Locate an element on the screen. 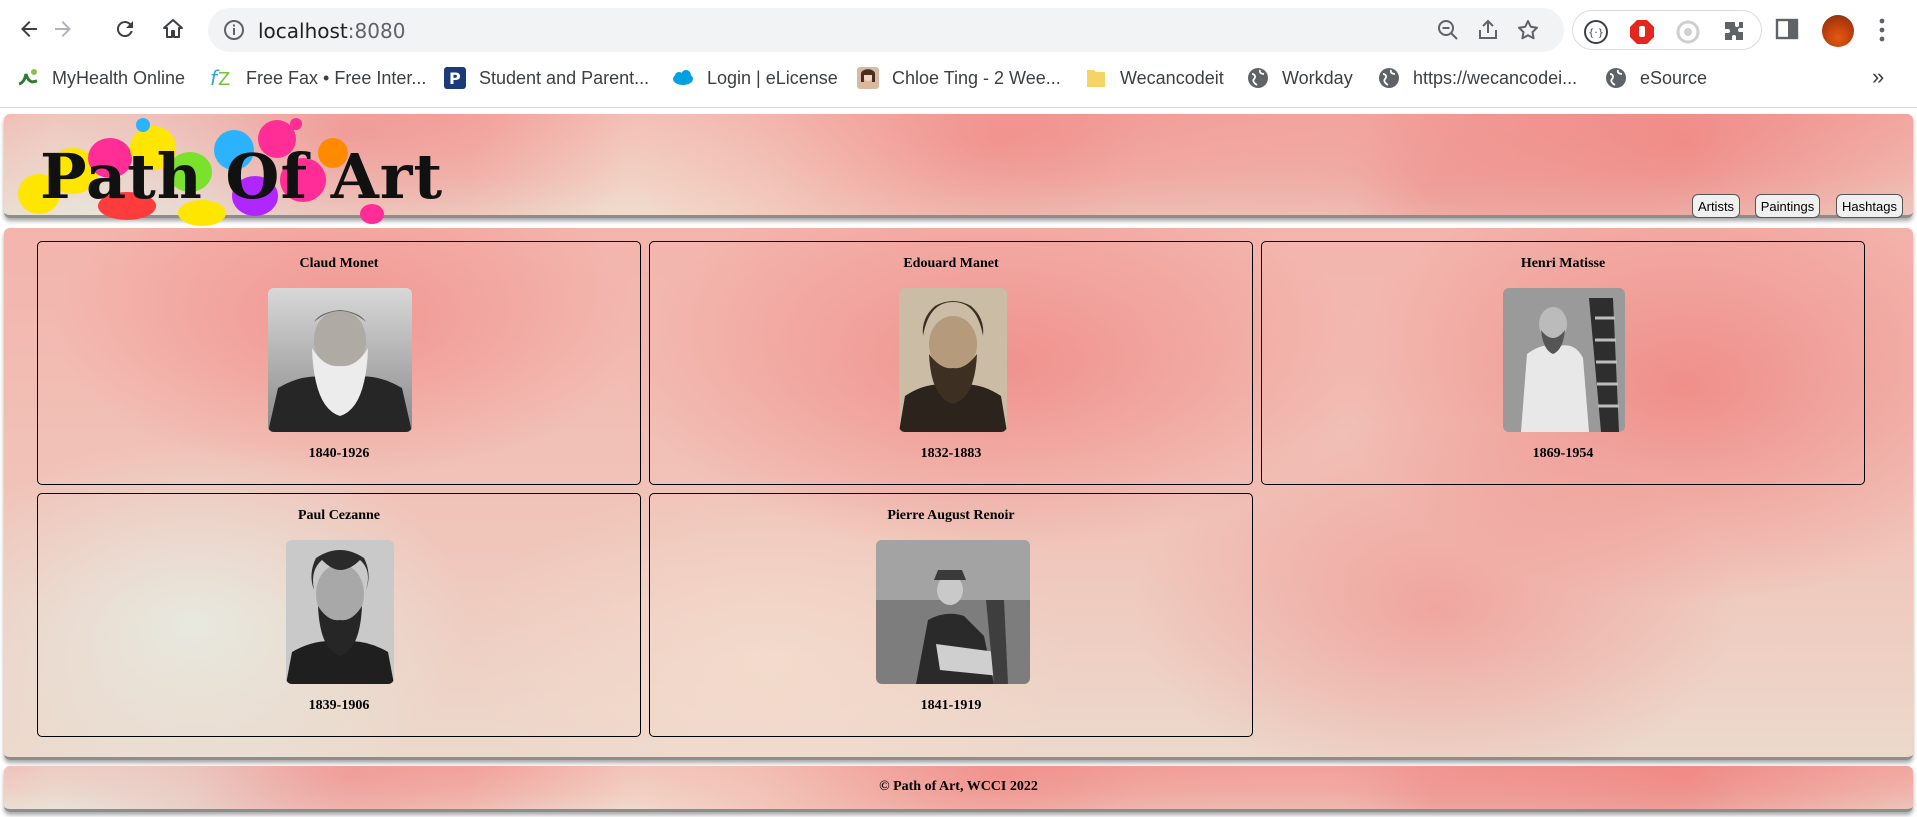 This screenshot has width=1917, height=817. forward-arrow-icon is located at coordinates (63, 29).